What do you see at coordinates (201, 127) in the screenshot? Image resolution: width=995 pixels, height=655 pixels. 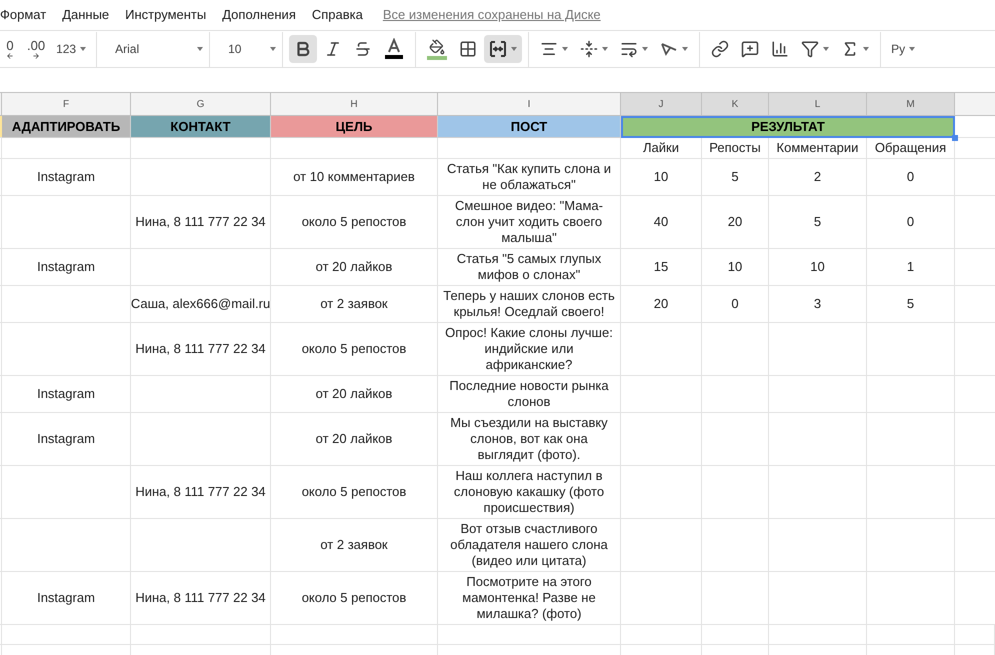 I see `header-cell: КОНТАКТ` at bounding box center [201, 127].